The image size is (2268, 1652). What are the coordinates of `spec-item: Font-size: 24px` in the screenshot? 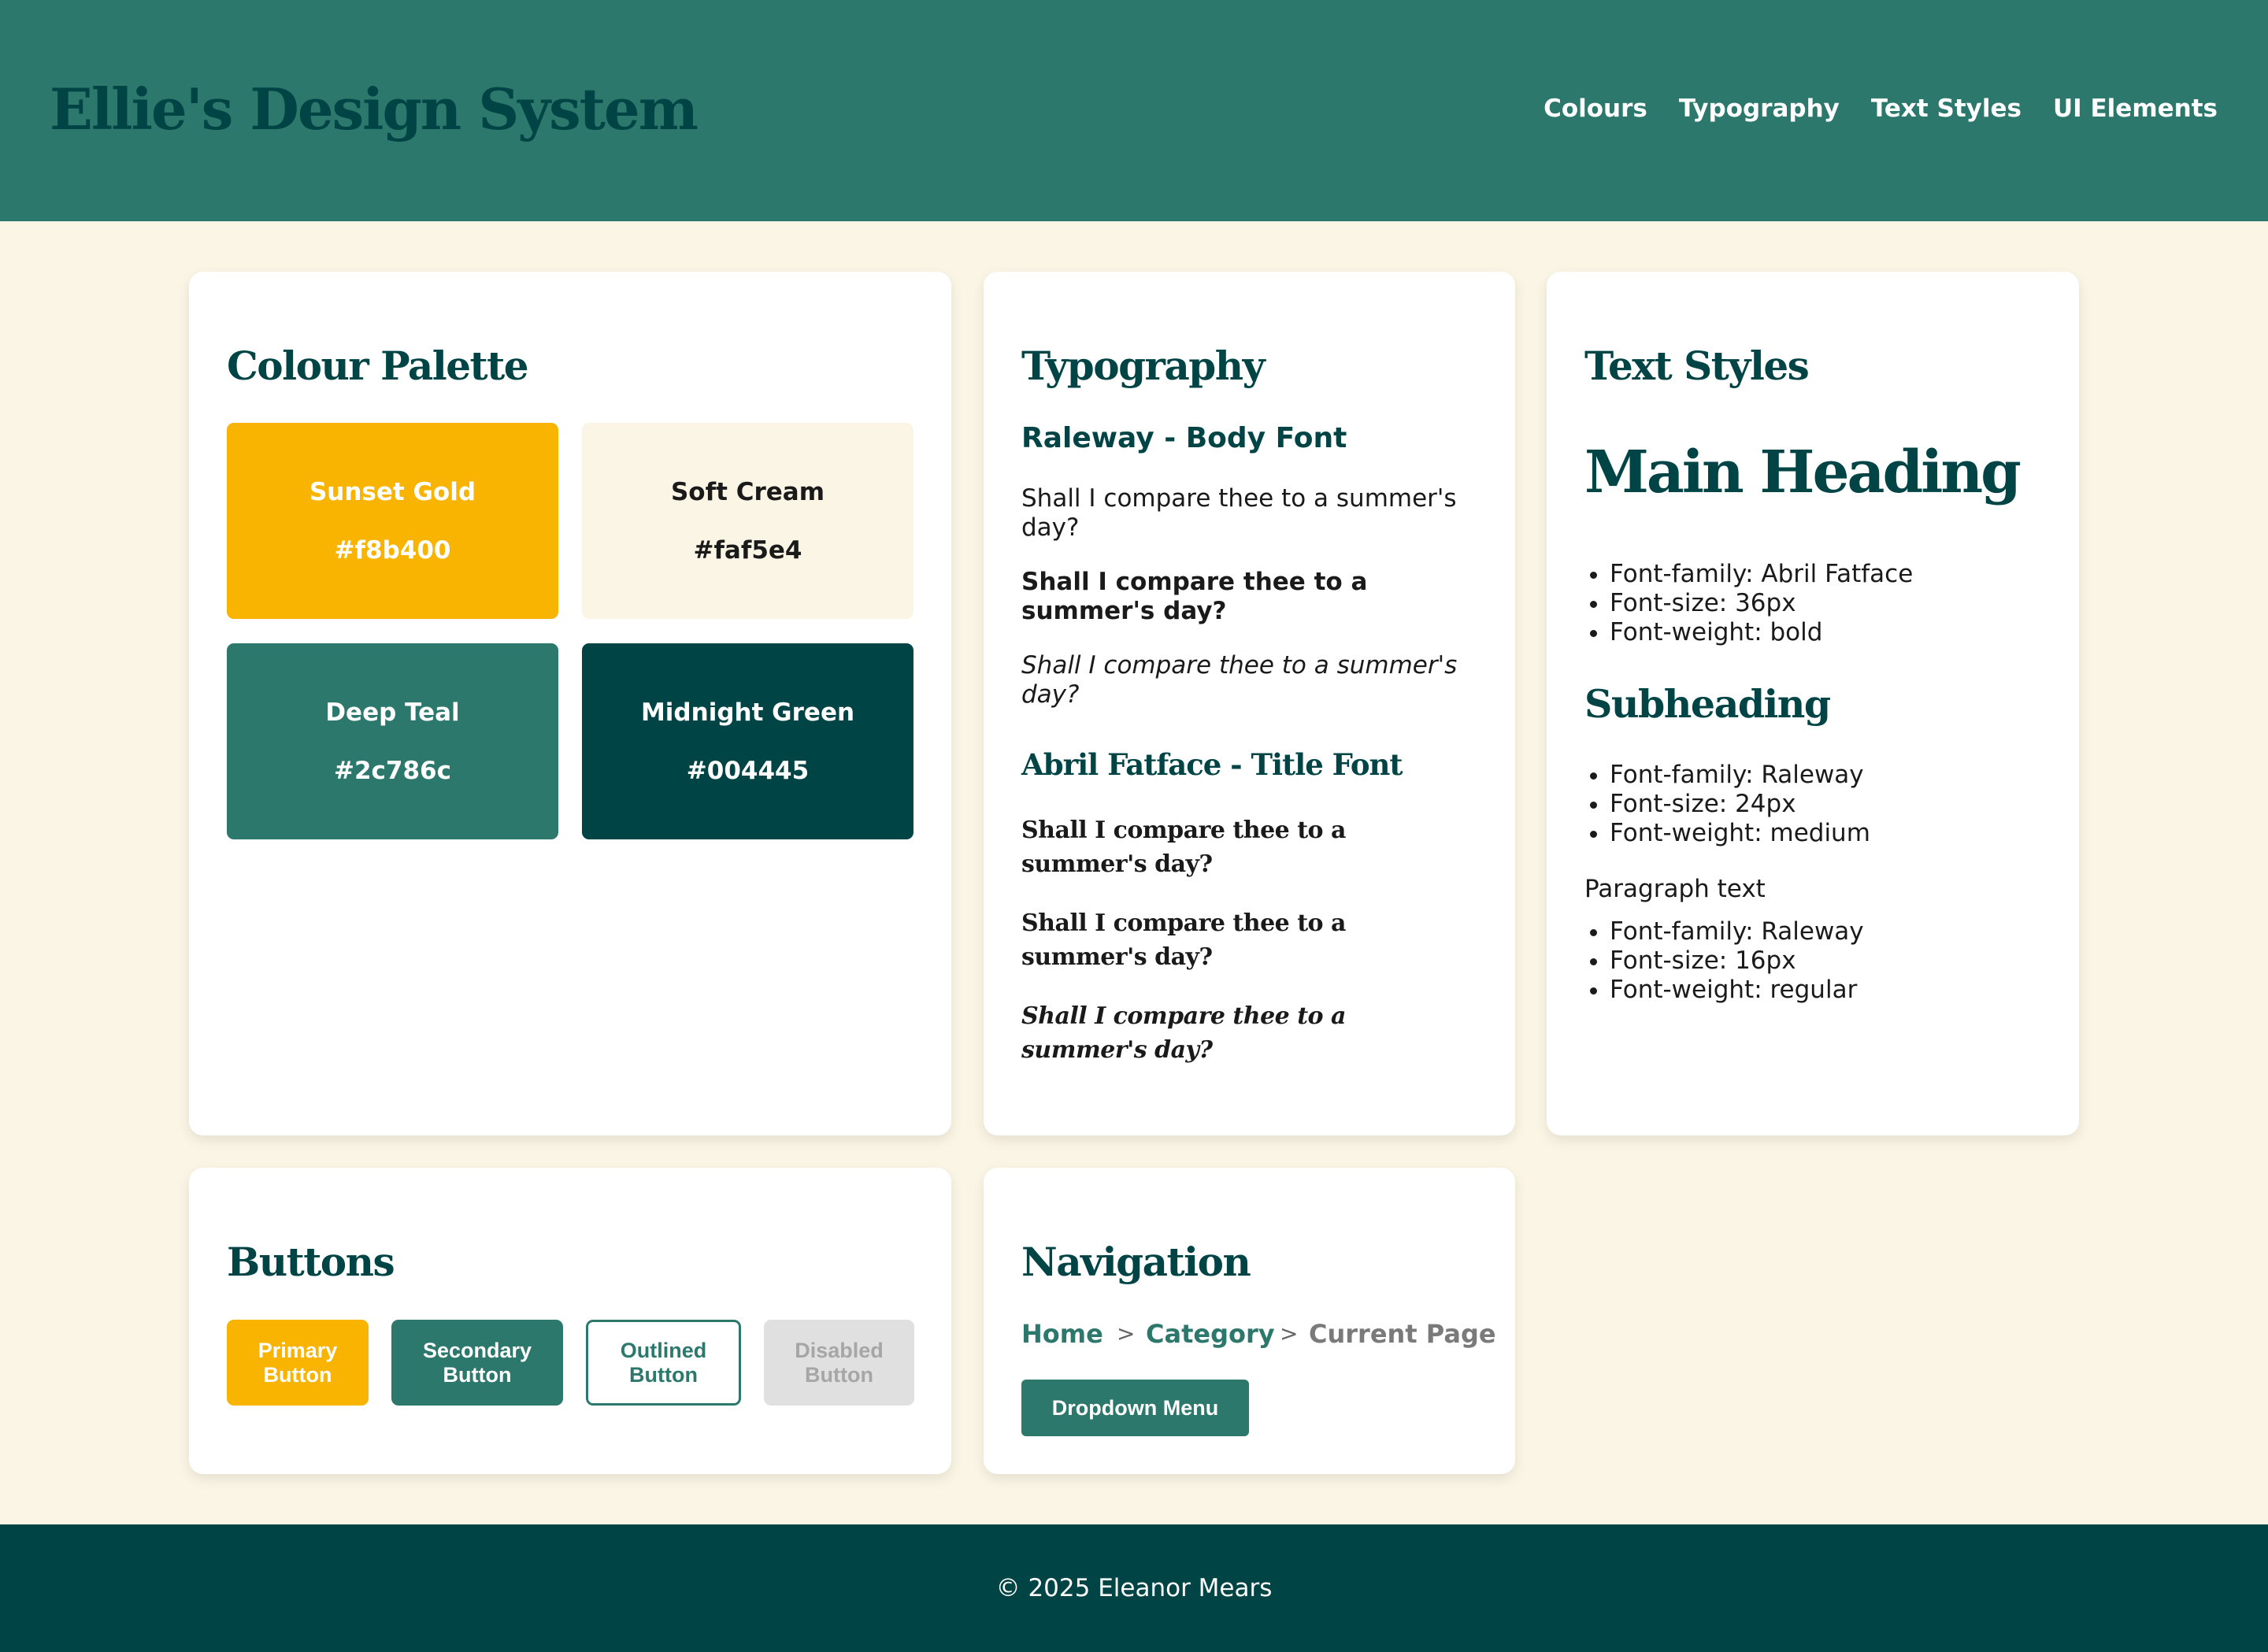 It's located at (1740, 804).